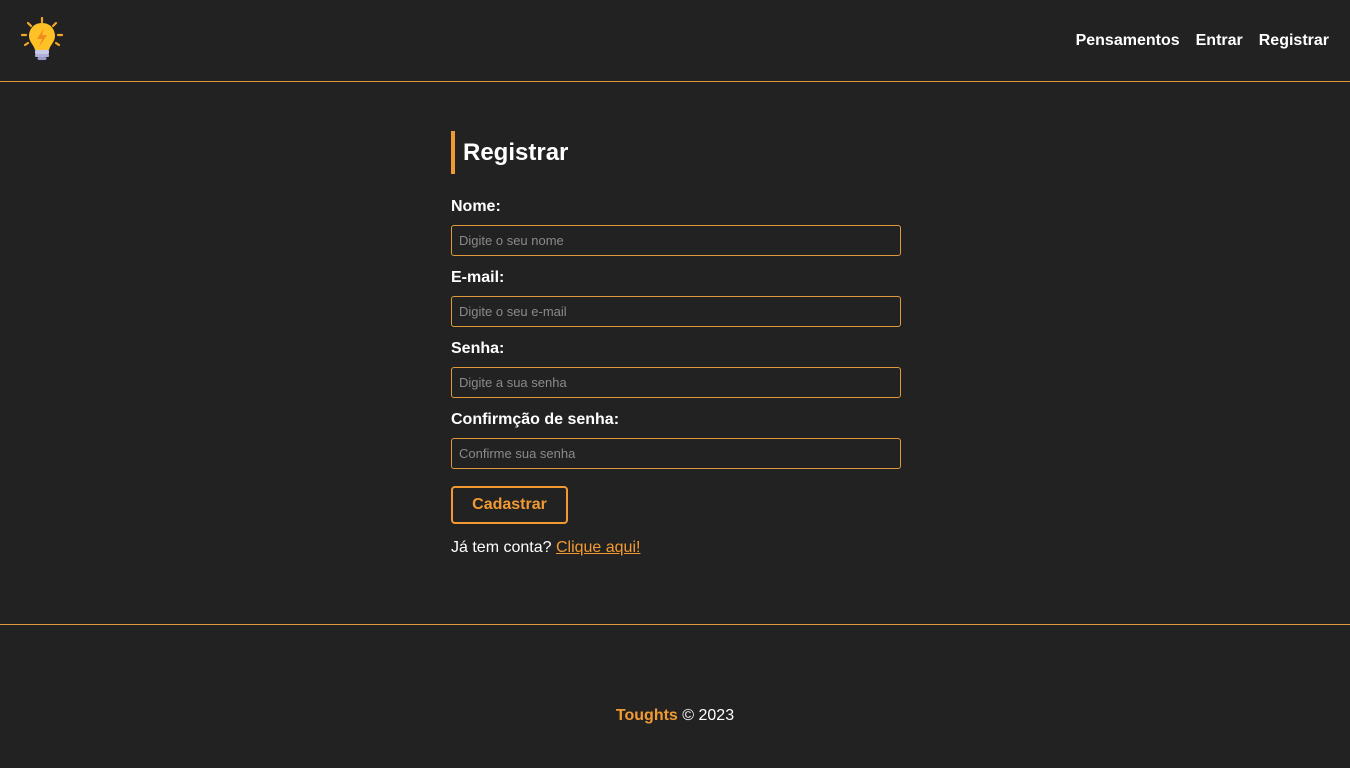  What do you see at coordinates (501, 547) in the screenshot?
I see `login-prompt-text: Já tem conta?` at bounding box center [501, 547].